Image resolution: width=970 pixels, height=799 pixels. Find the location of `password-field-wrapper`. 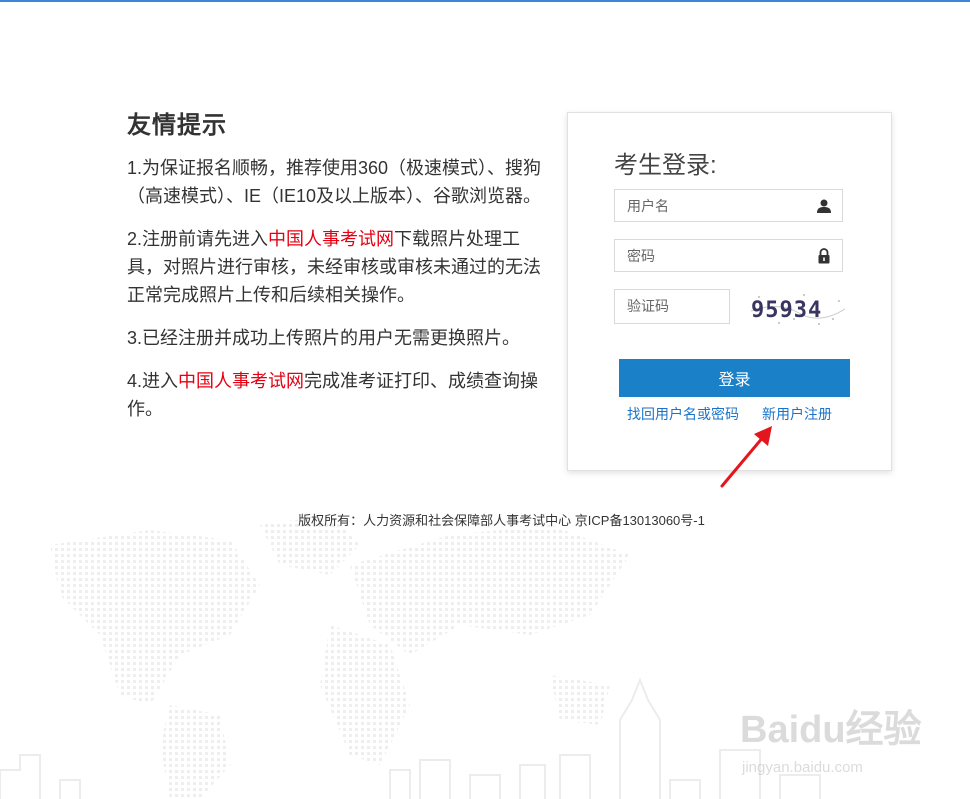

password-field-wrapper is located at coordinates (728, 255).